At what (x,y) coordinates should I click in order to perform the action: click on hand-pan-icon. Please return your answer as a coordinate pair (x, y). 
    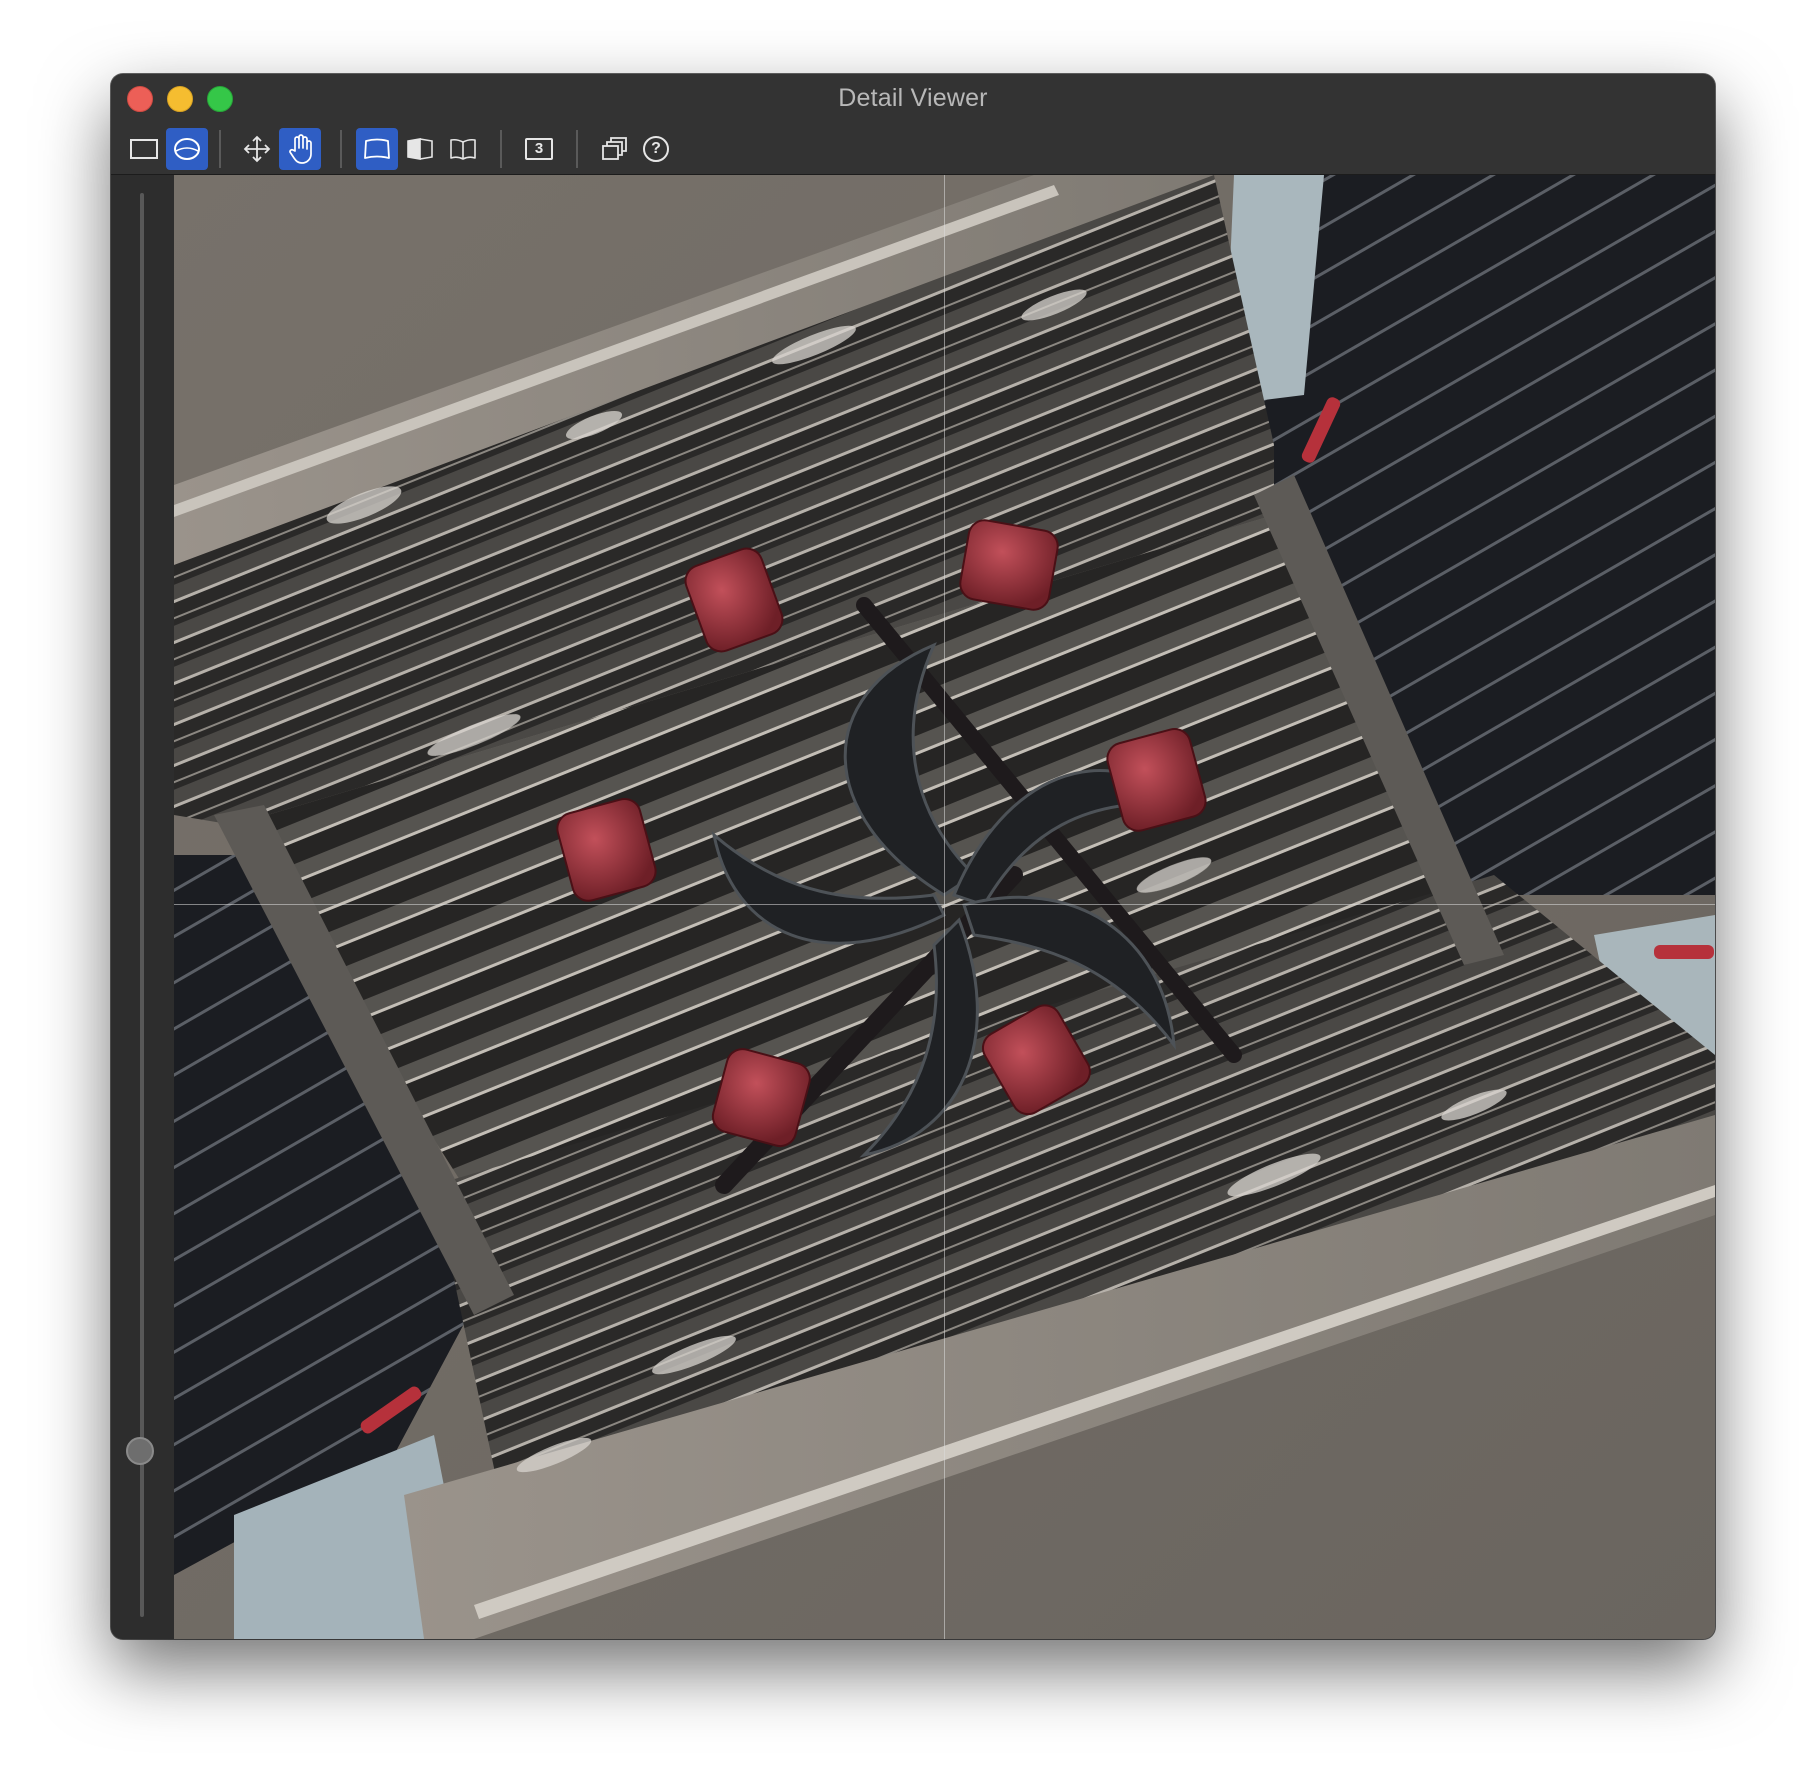
    Looking at the image, I should click on (300, 149).